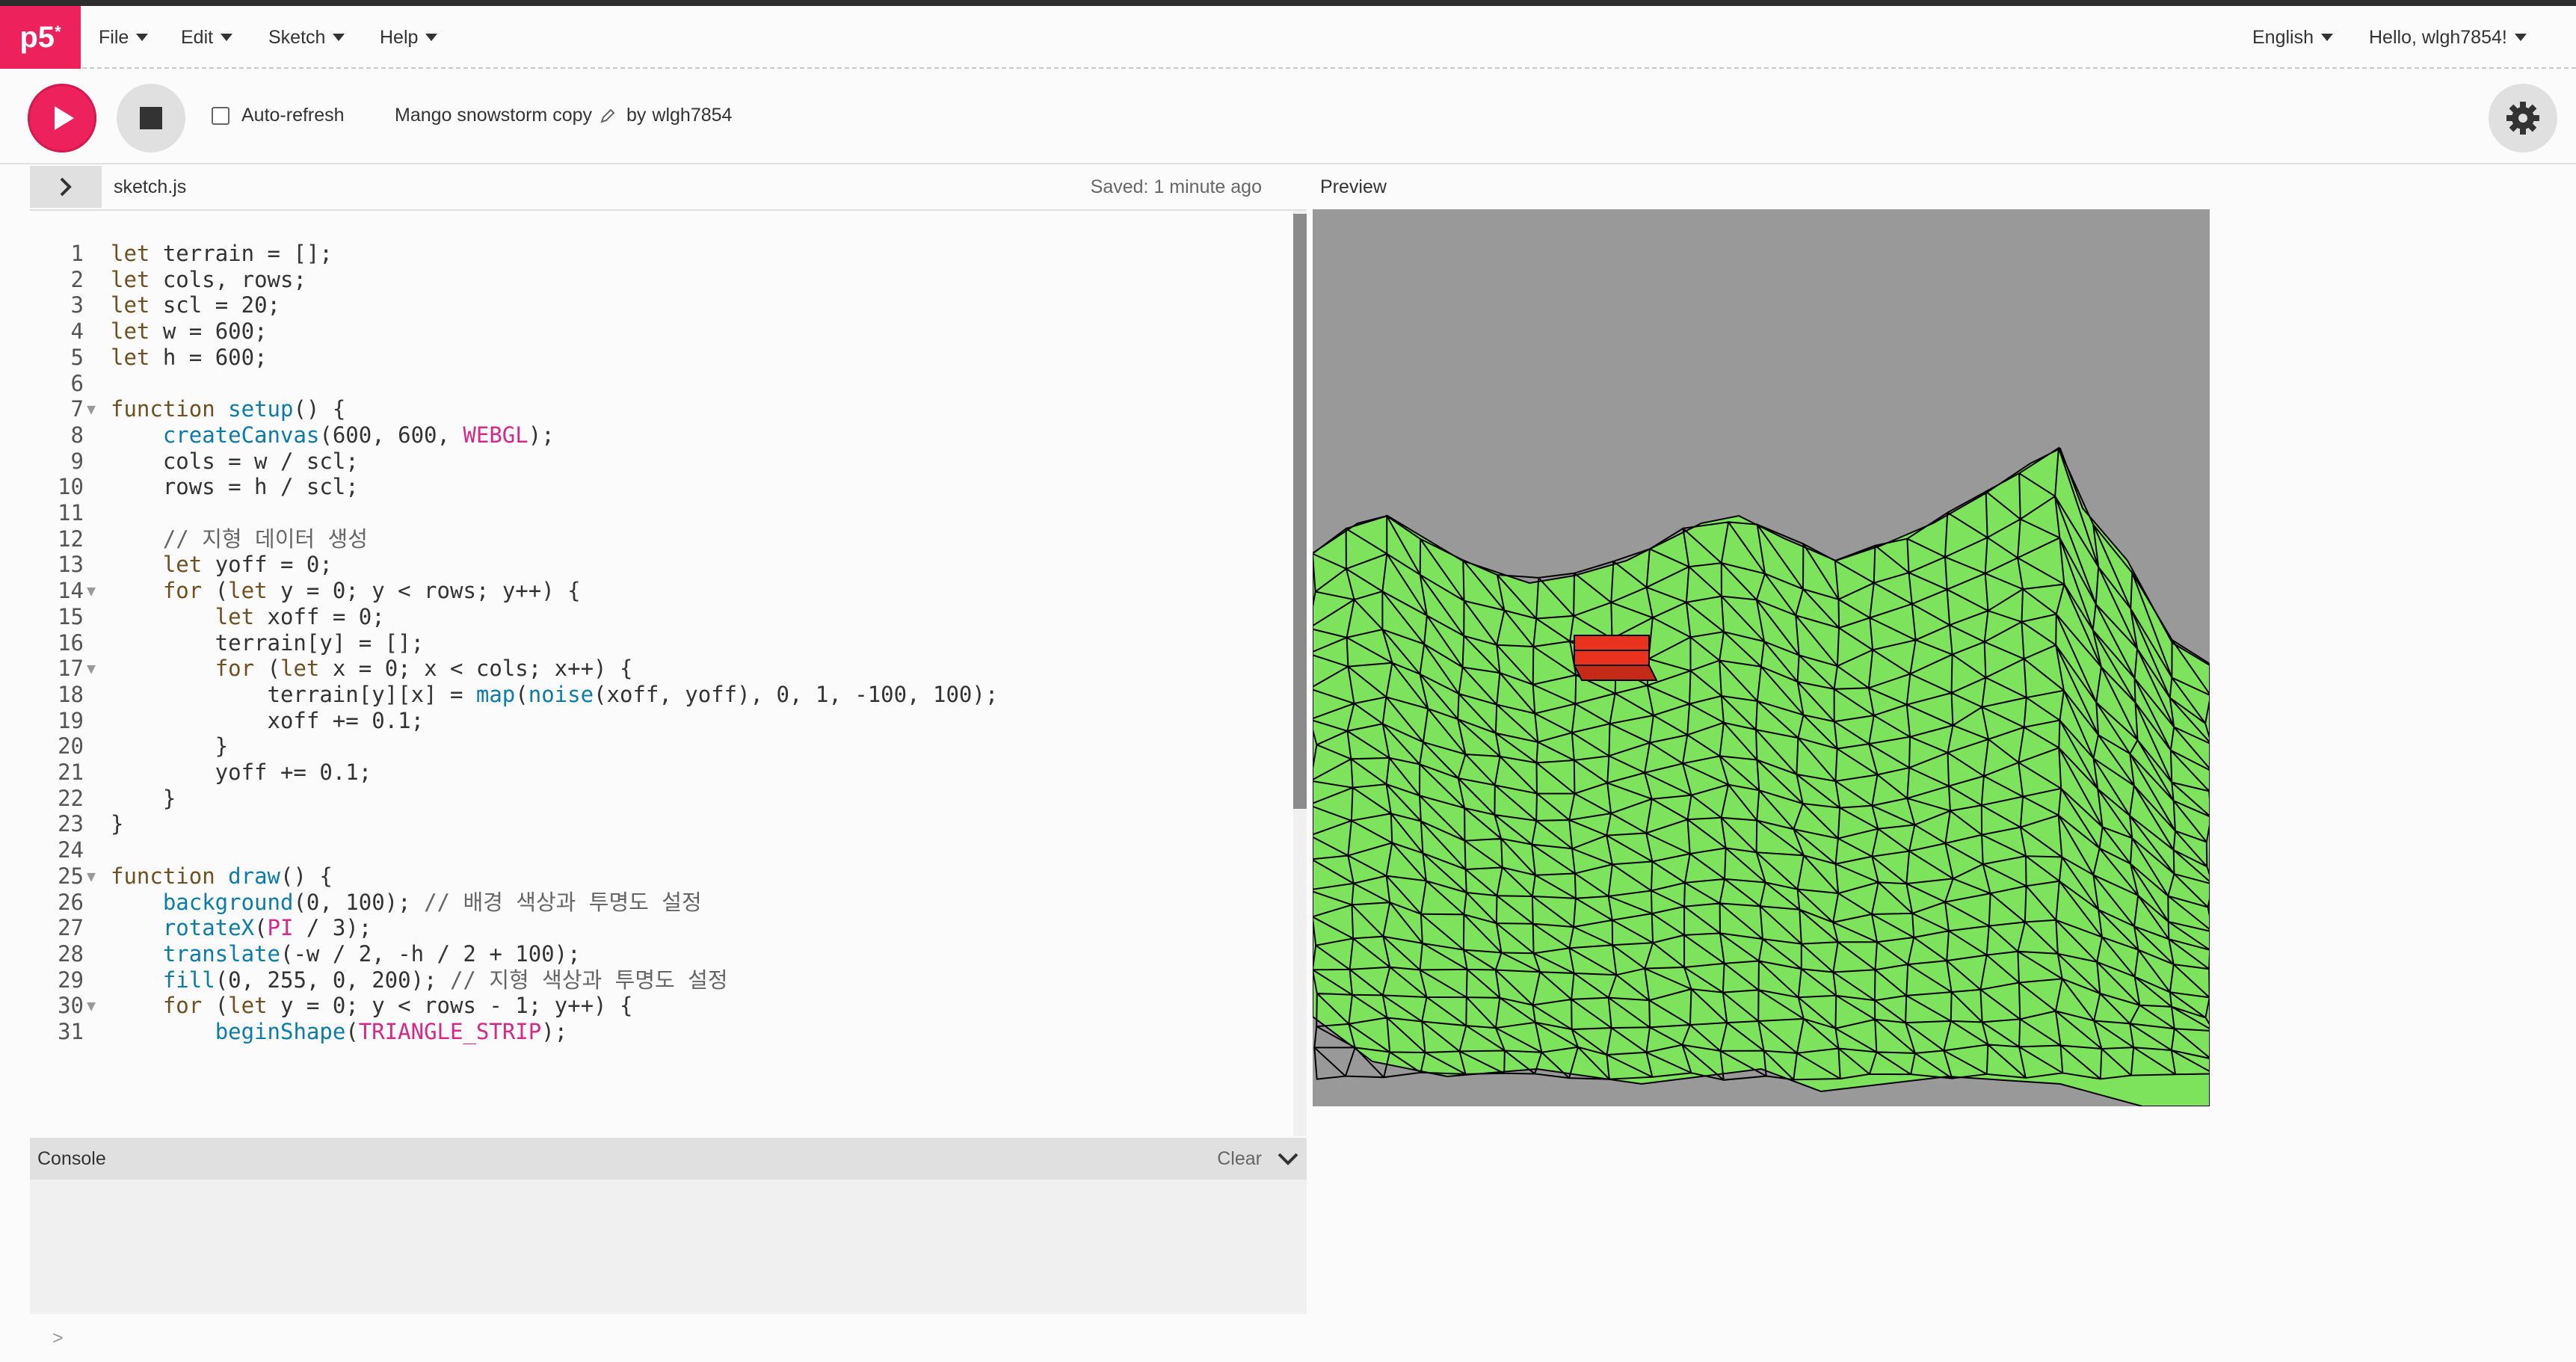  Describe the element at coordinates (661, 486) in the screenshot. I see `code-line: 10 rows = h / scl;` at that location.